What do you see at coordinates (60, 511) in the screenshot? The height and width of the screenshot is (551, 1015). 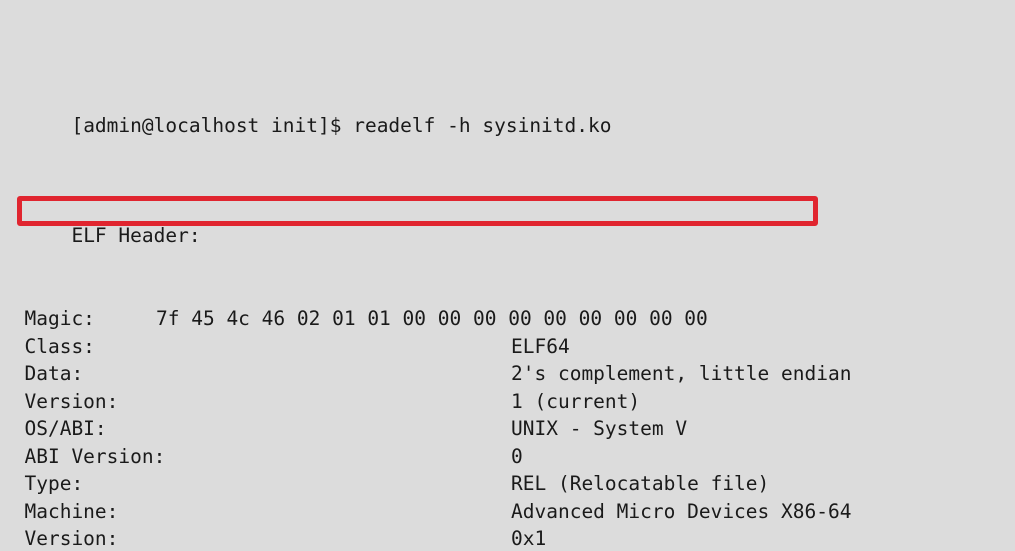 I see `elf-header-row-label: Machine:` at bounding box center [60, 511].